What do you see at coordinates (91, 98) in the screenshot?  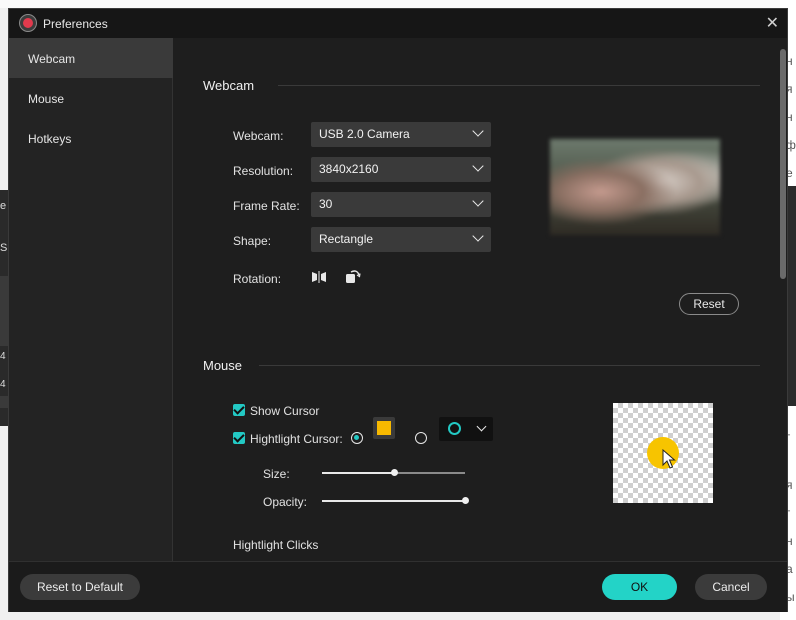 I see `sidebar-item-mouse: Mouse` at bounding box center [91, 98].